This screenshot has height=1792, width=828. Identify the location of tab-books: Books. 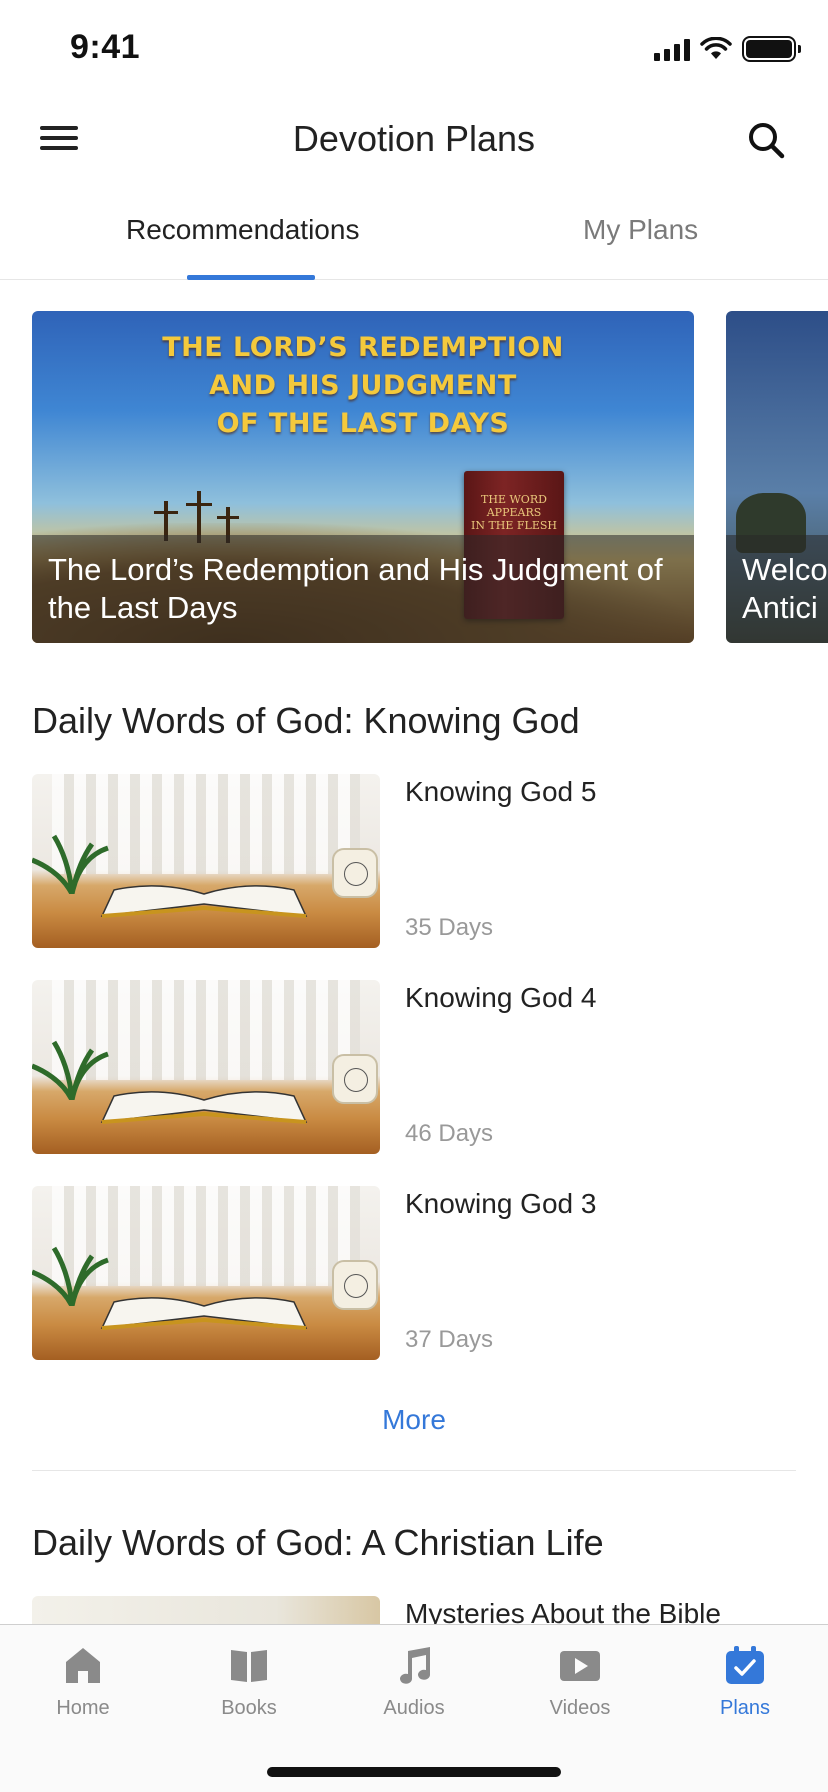
(249, 1680).